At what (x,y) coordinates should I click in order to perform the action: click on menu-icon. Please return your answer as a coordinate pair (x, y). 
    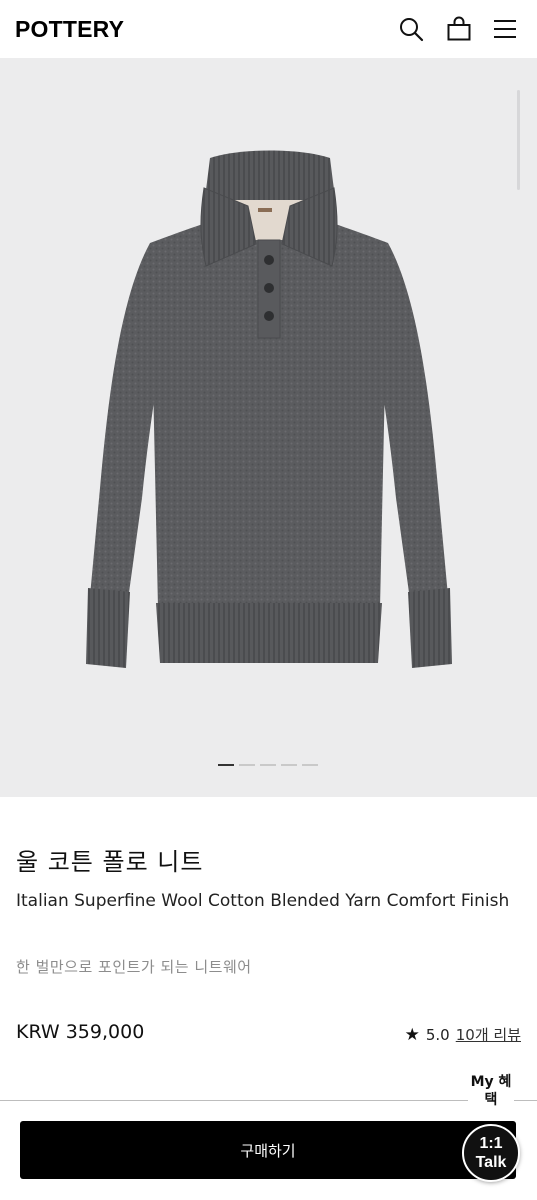
    Looking at the image, I should click on (505, 29).